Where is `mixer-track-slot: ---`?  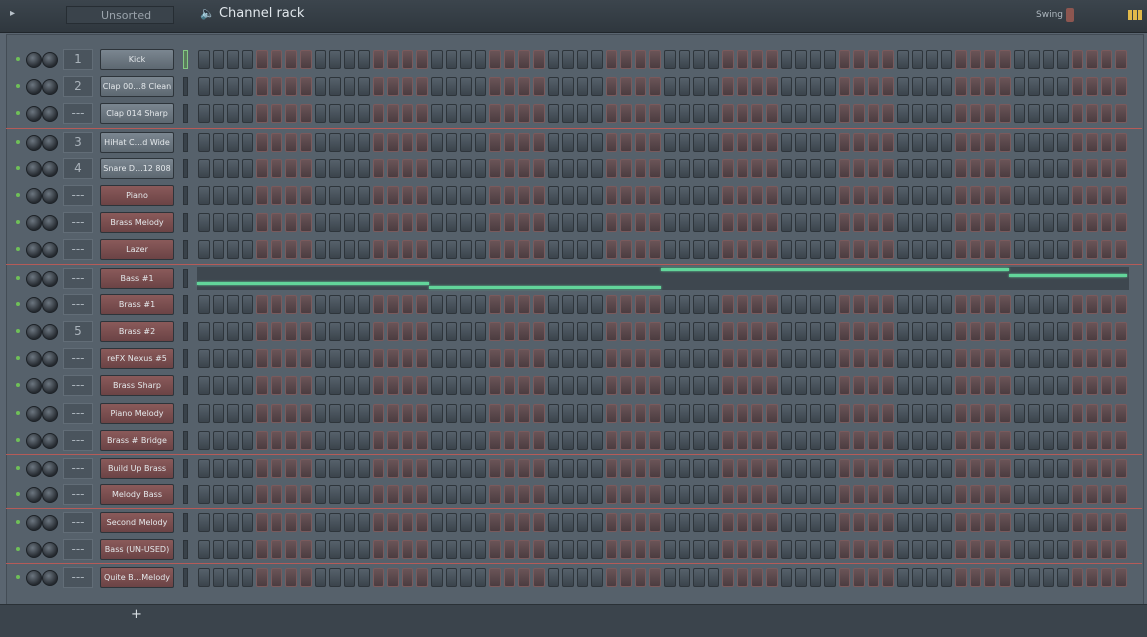 mixer-track-slot: --- is located at coordinates (78, 223).